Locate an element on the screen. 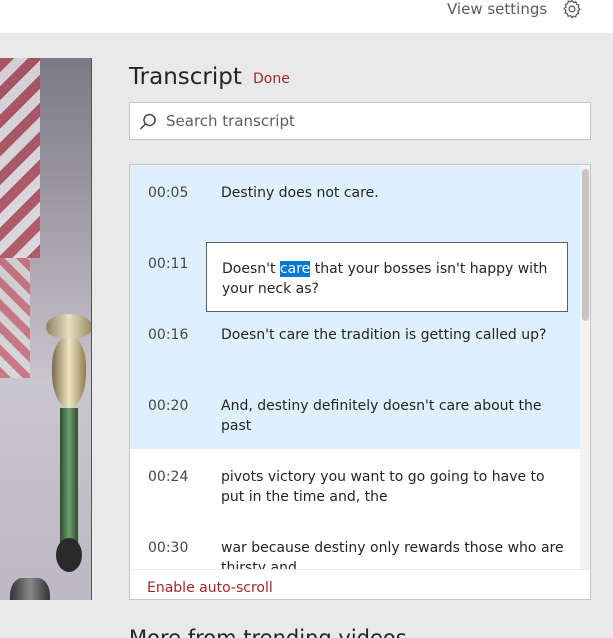 This screenshot has width=613, height=638. search-input is located at coordinates (371, 121).